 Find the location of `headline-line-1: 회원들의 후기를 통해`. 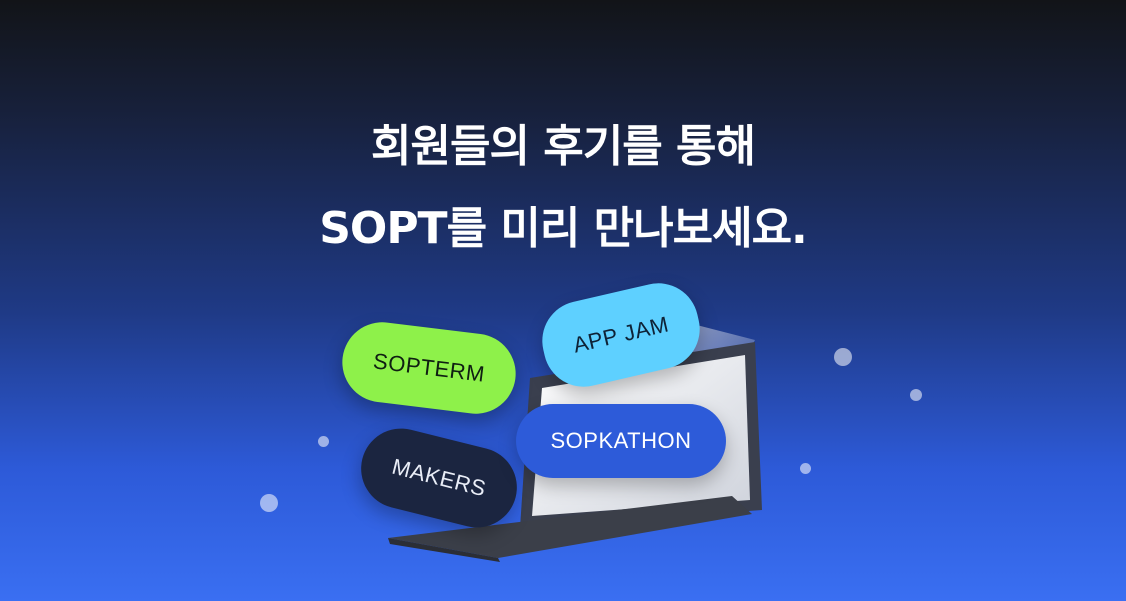

headline-line-1: 회원들의 후기를 통해 is located at coordinates (563, 146).